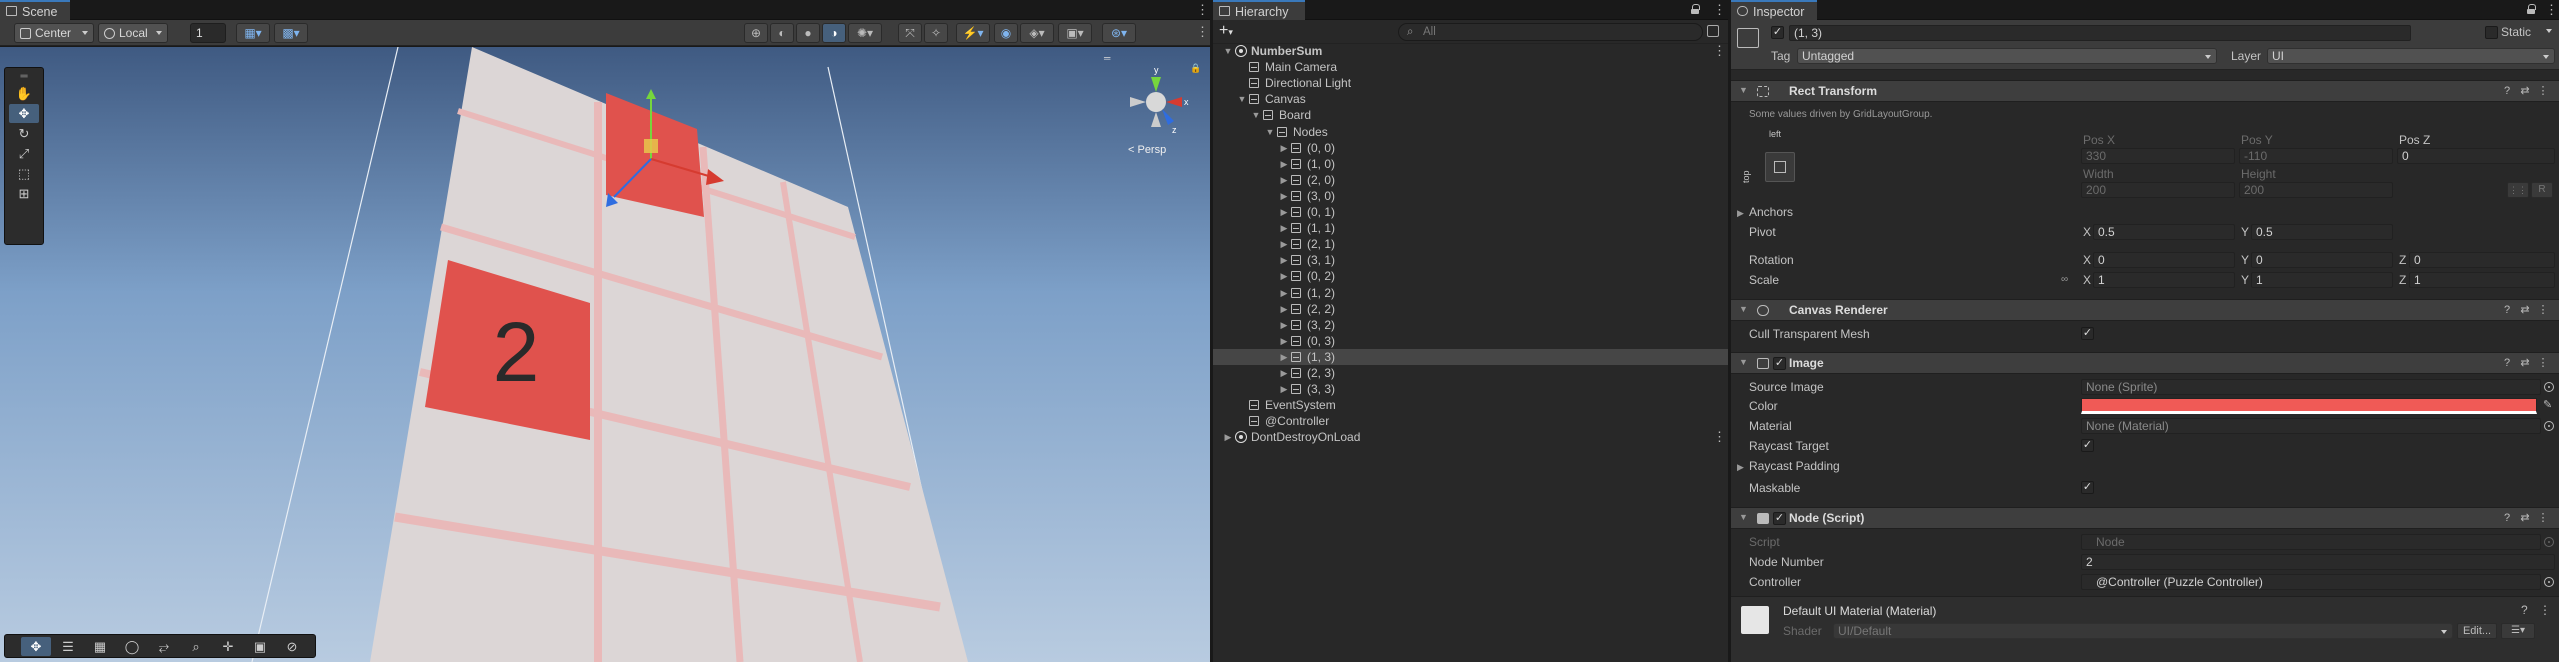 This screenshot has height=662, width=2559. Describe the element at coordinates (2547, 404) in the screenshot. I see `eyedropper-icon: ✎` at that location.